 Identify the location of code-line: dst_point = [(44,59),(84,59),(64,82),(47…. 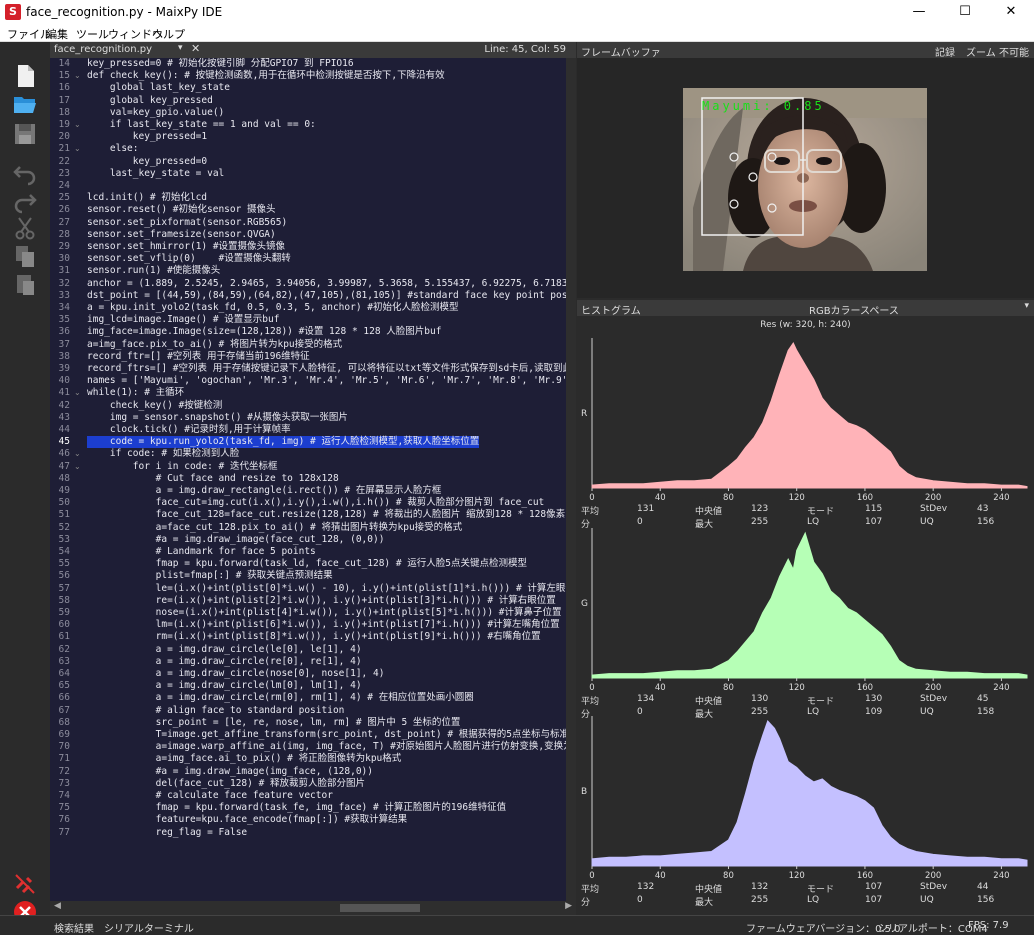
(331, 296).